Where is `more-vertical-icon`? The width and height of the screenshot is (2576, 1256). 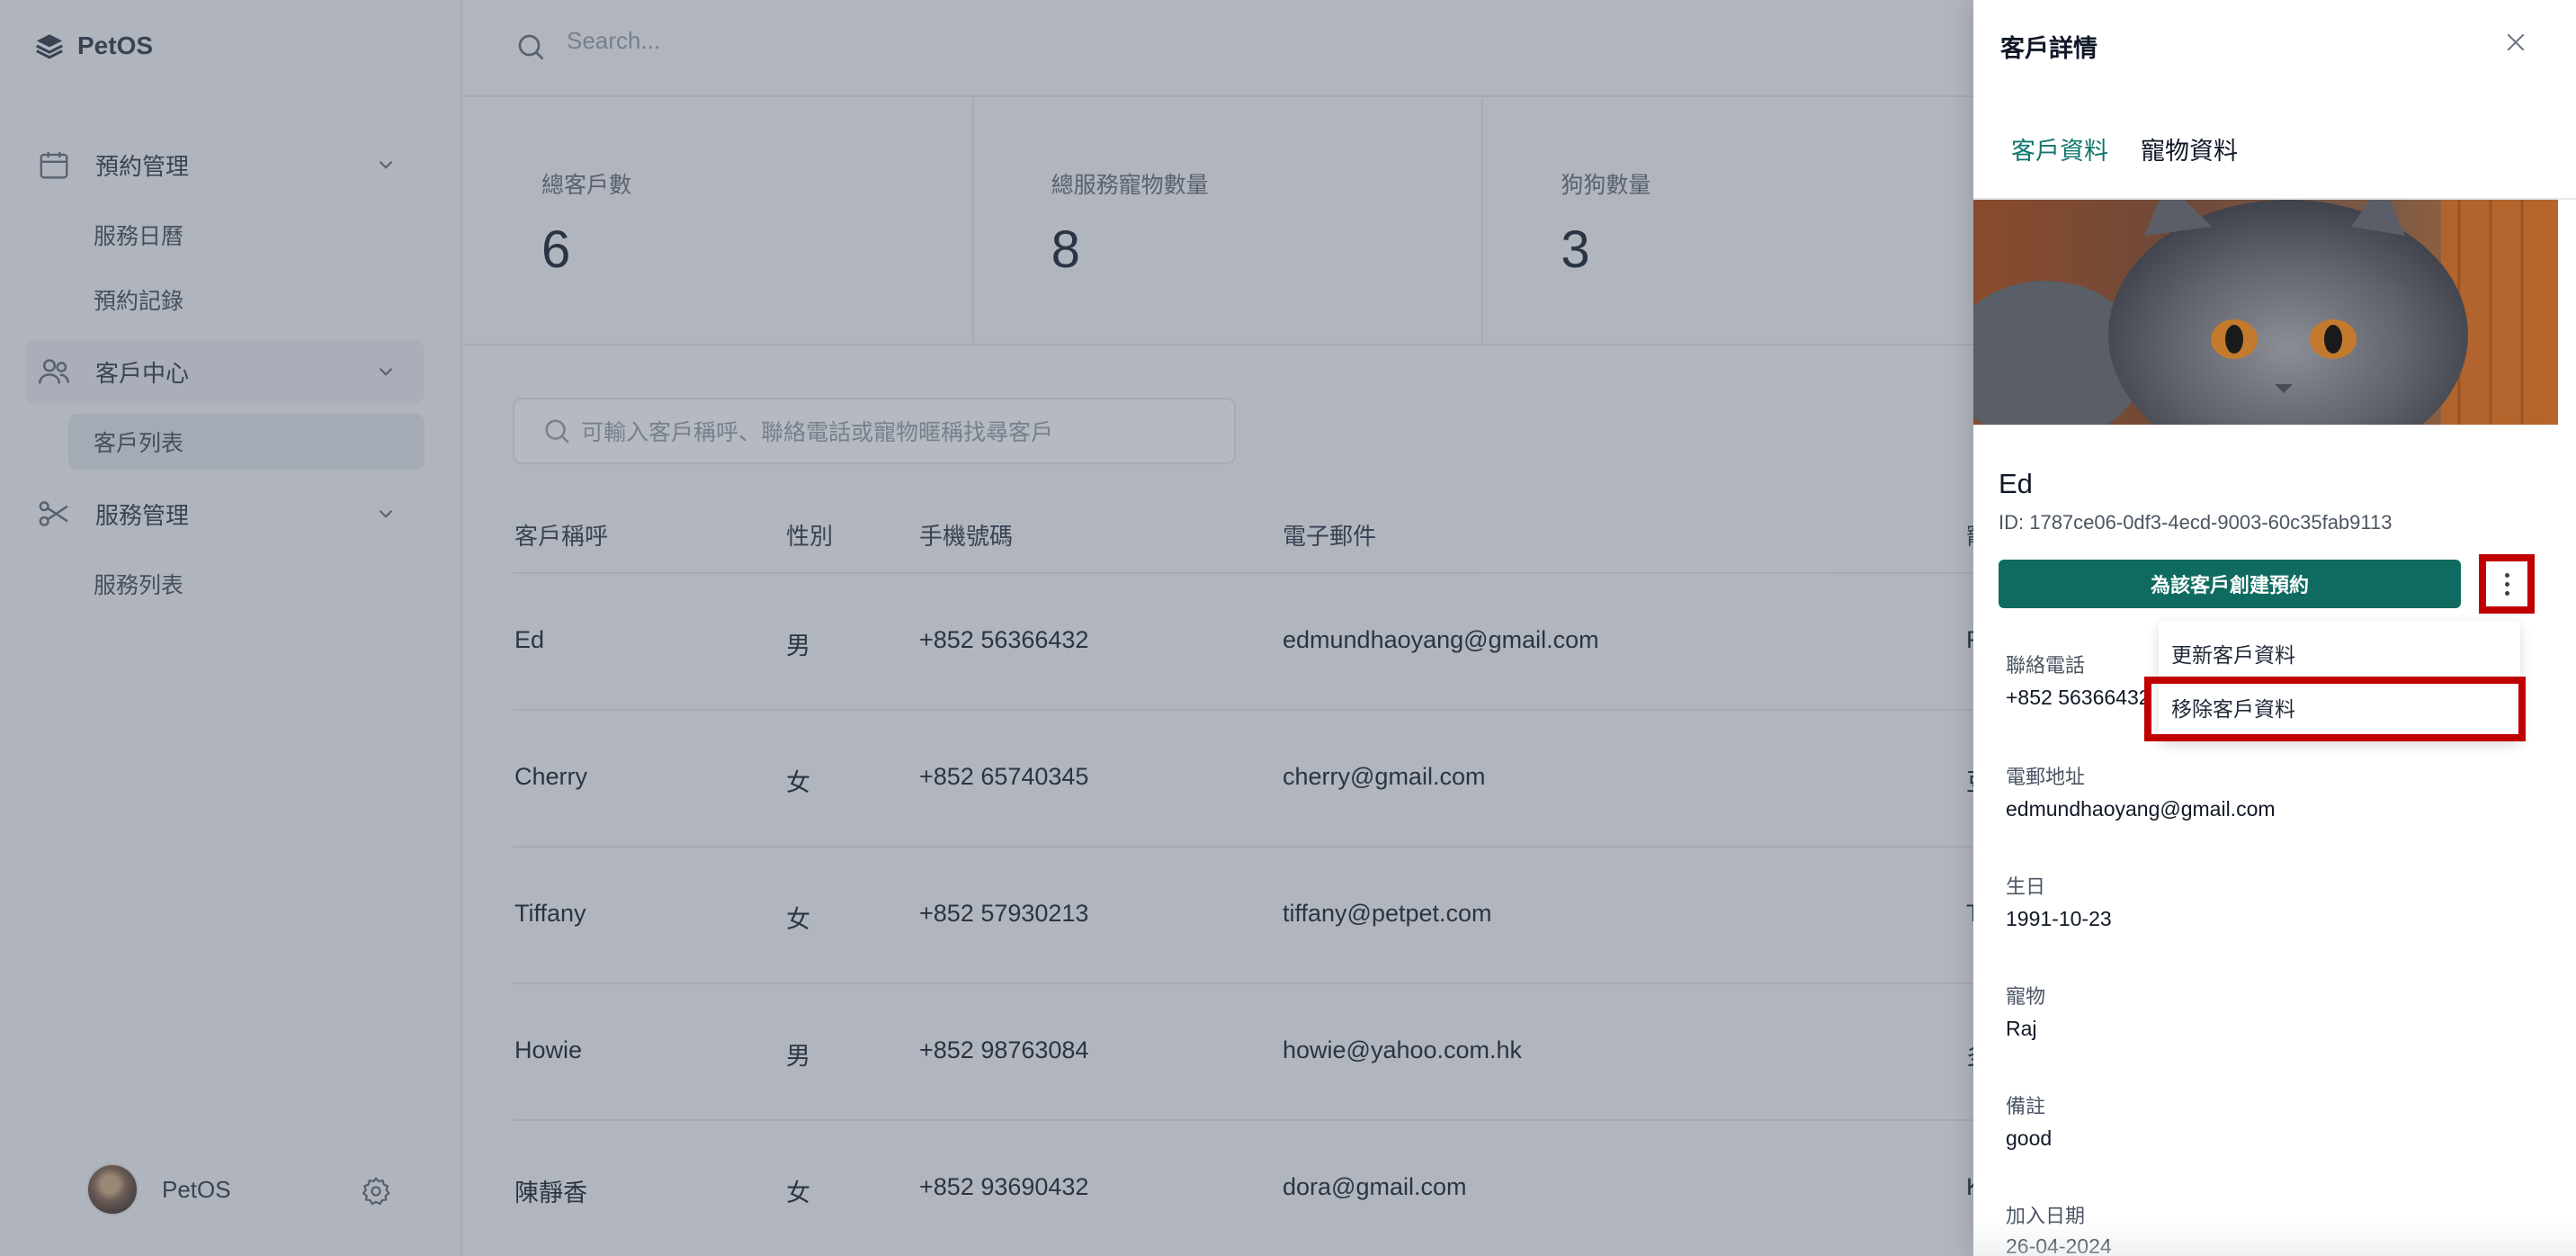 more-vertical-icon is located at coordinates (2506, 584).